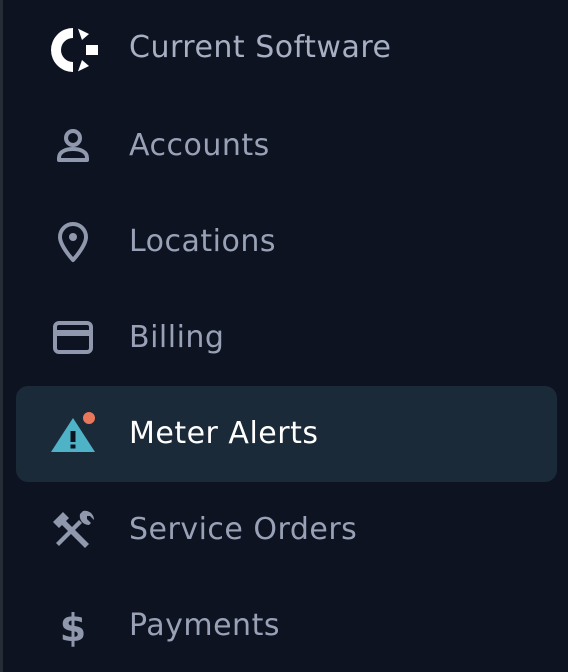 This screenshot has width=568, height=672. I want to click on sidebar-item-label: Service Orders, so click(243, 529).